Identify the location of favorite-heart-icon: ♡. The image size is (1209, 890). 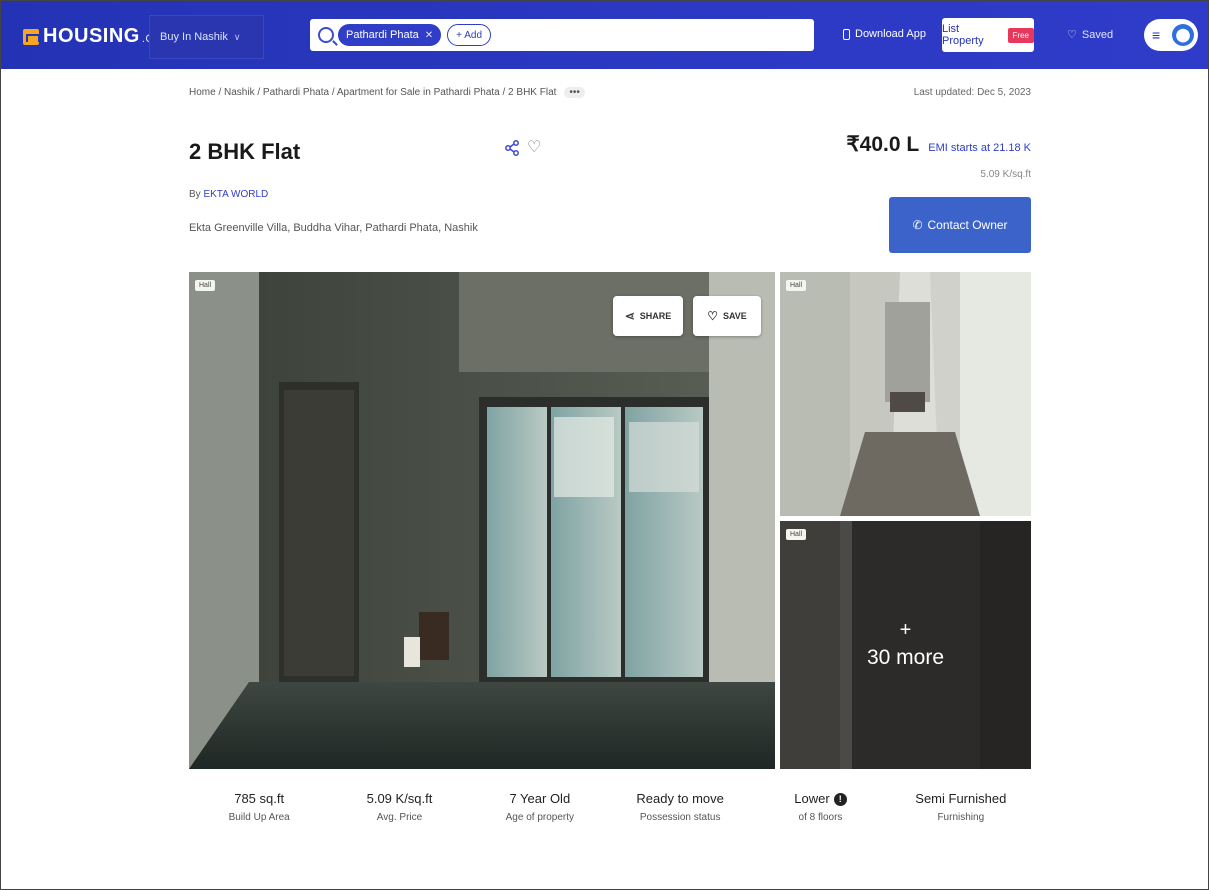
(534, 147).